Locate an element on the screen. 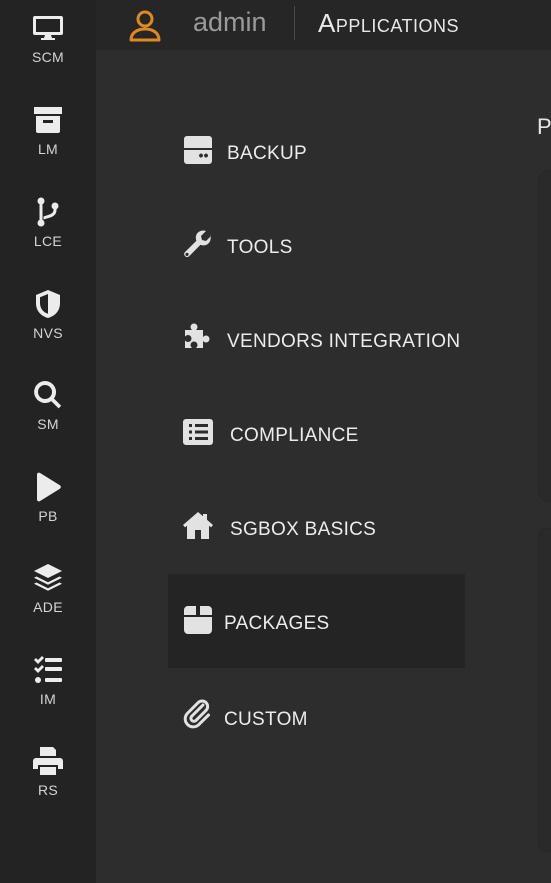  rail-item-sm: SM is located at coordinates (48, 419).